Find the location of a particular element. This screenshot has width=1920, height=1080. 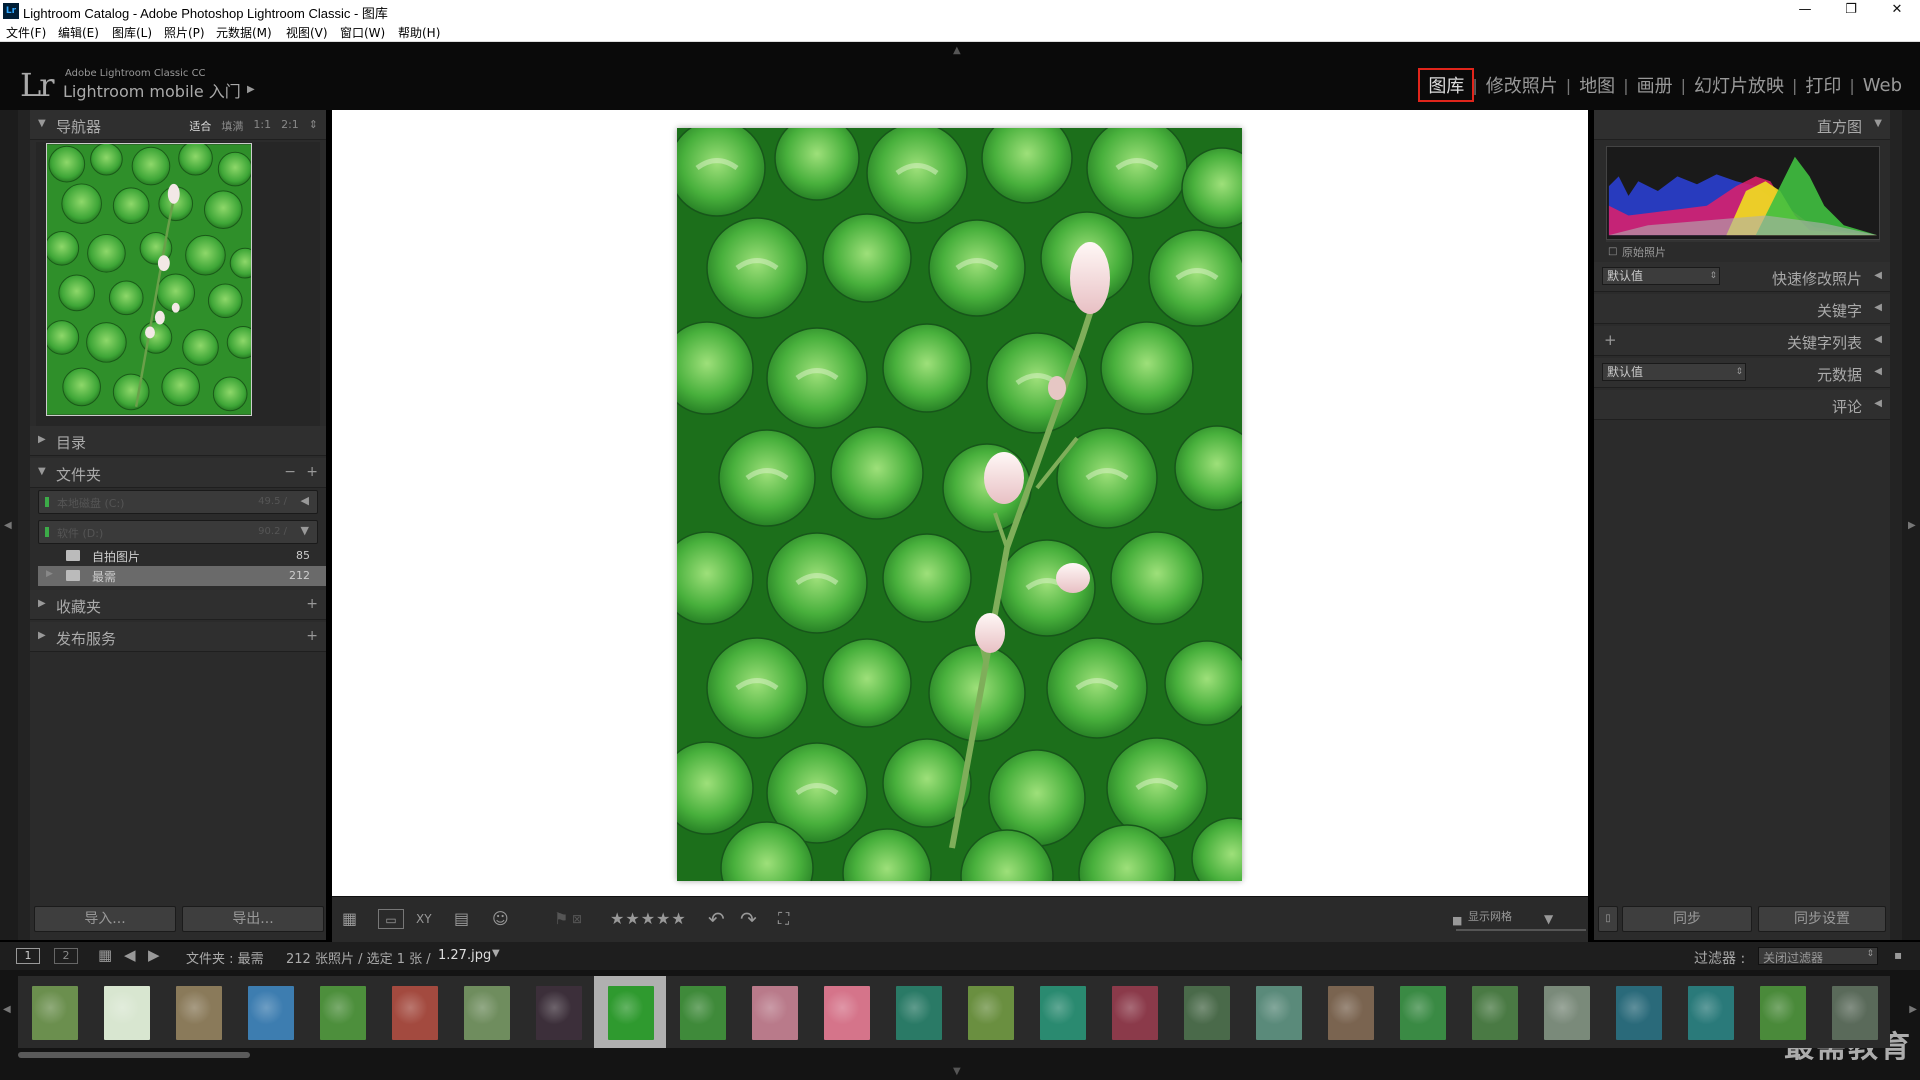

quick-develop-preset: 默认值 ⇕ is located at coordinates (1661, 276).